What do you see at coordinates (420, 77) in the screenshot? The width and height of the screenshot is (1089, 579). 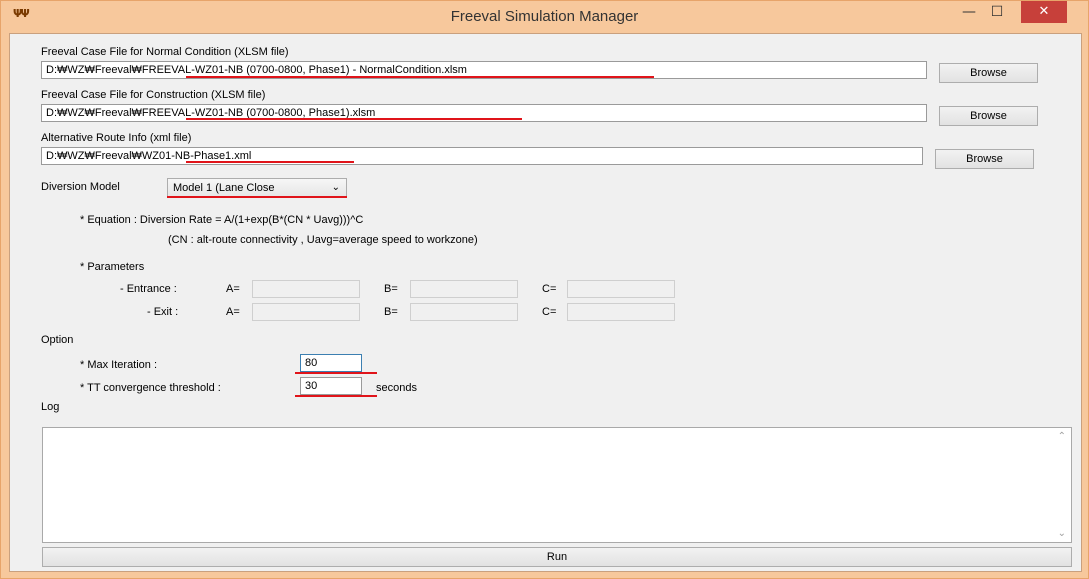 I see `normal-case-highlight` at bounding box center [420, 77].